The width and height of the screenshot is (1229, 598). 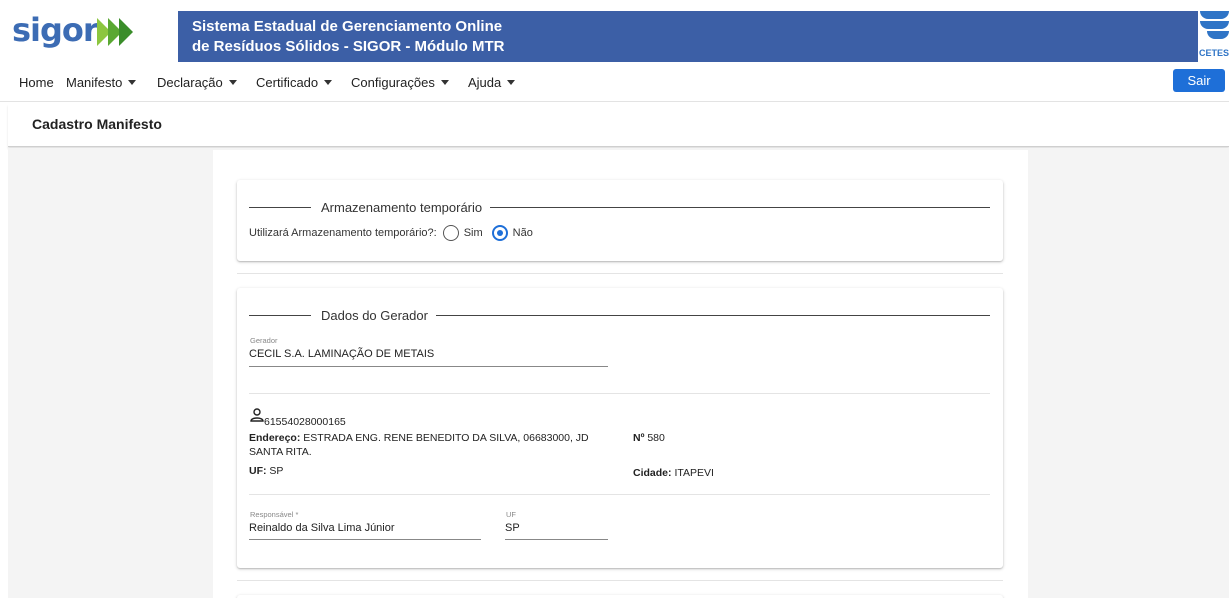 What do you see at coordinates (274, 514) in the screenshot?
I see `responsavel-field-label: Responsável *` at bounding box center [274, 514].